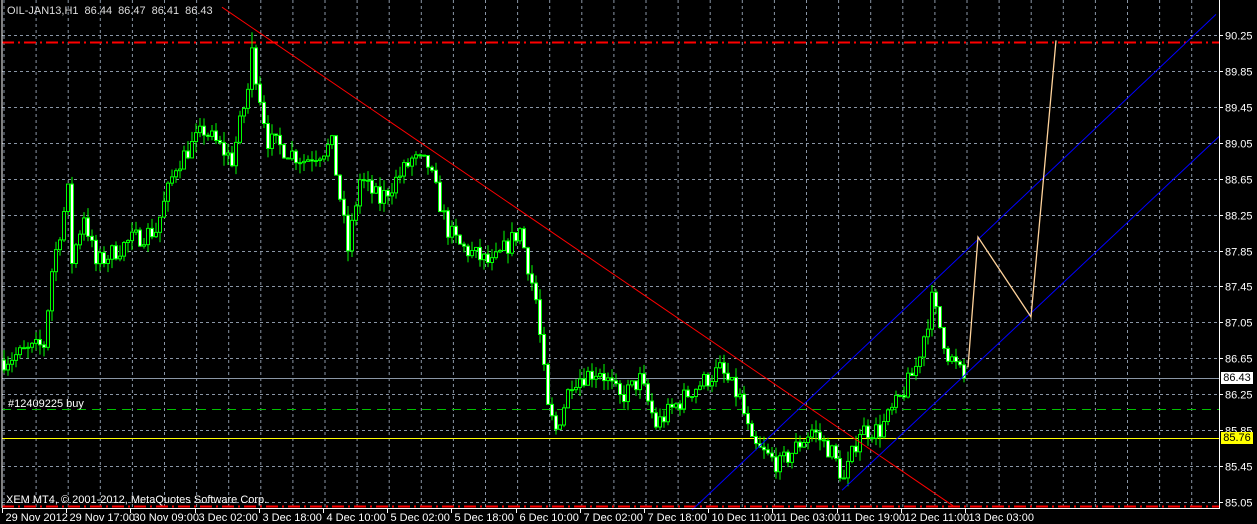  I want to click on y-tick-label: 89.85, so click(1239, 73).